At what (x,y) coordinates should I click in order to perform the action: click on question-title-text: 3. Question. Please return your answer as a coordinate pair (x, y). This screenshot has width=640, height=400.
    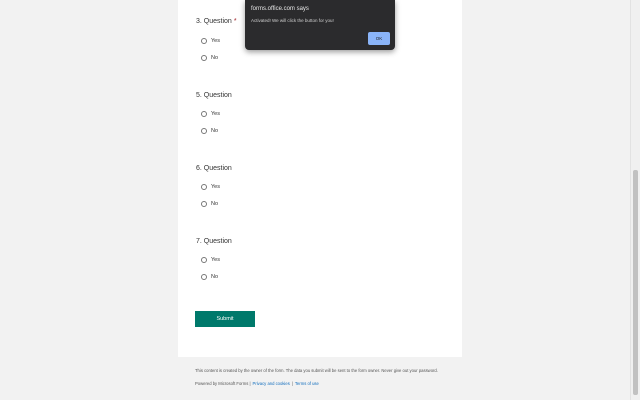
    Looking at the image, I should click on (214, 21).